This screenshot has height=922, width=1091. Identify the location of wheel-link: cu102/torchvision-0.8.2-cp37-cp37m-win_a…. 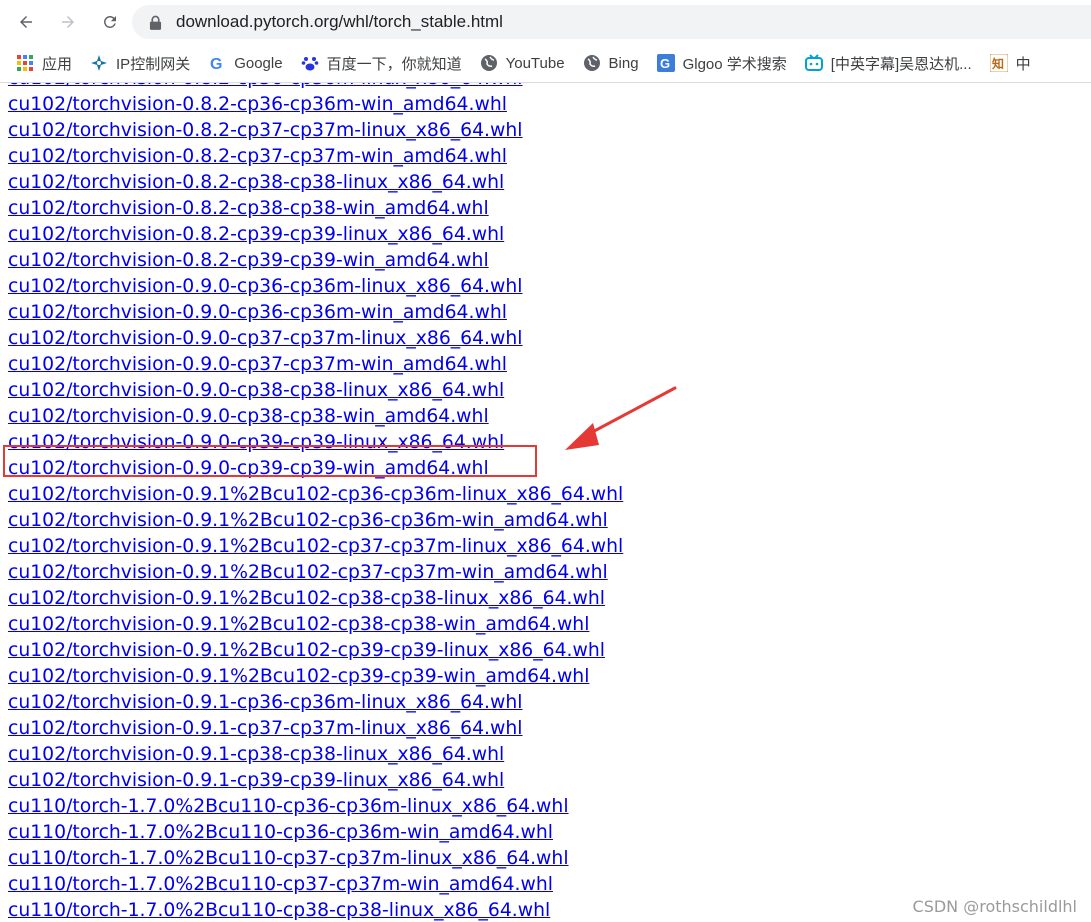
(315, 157).